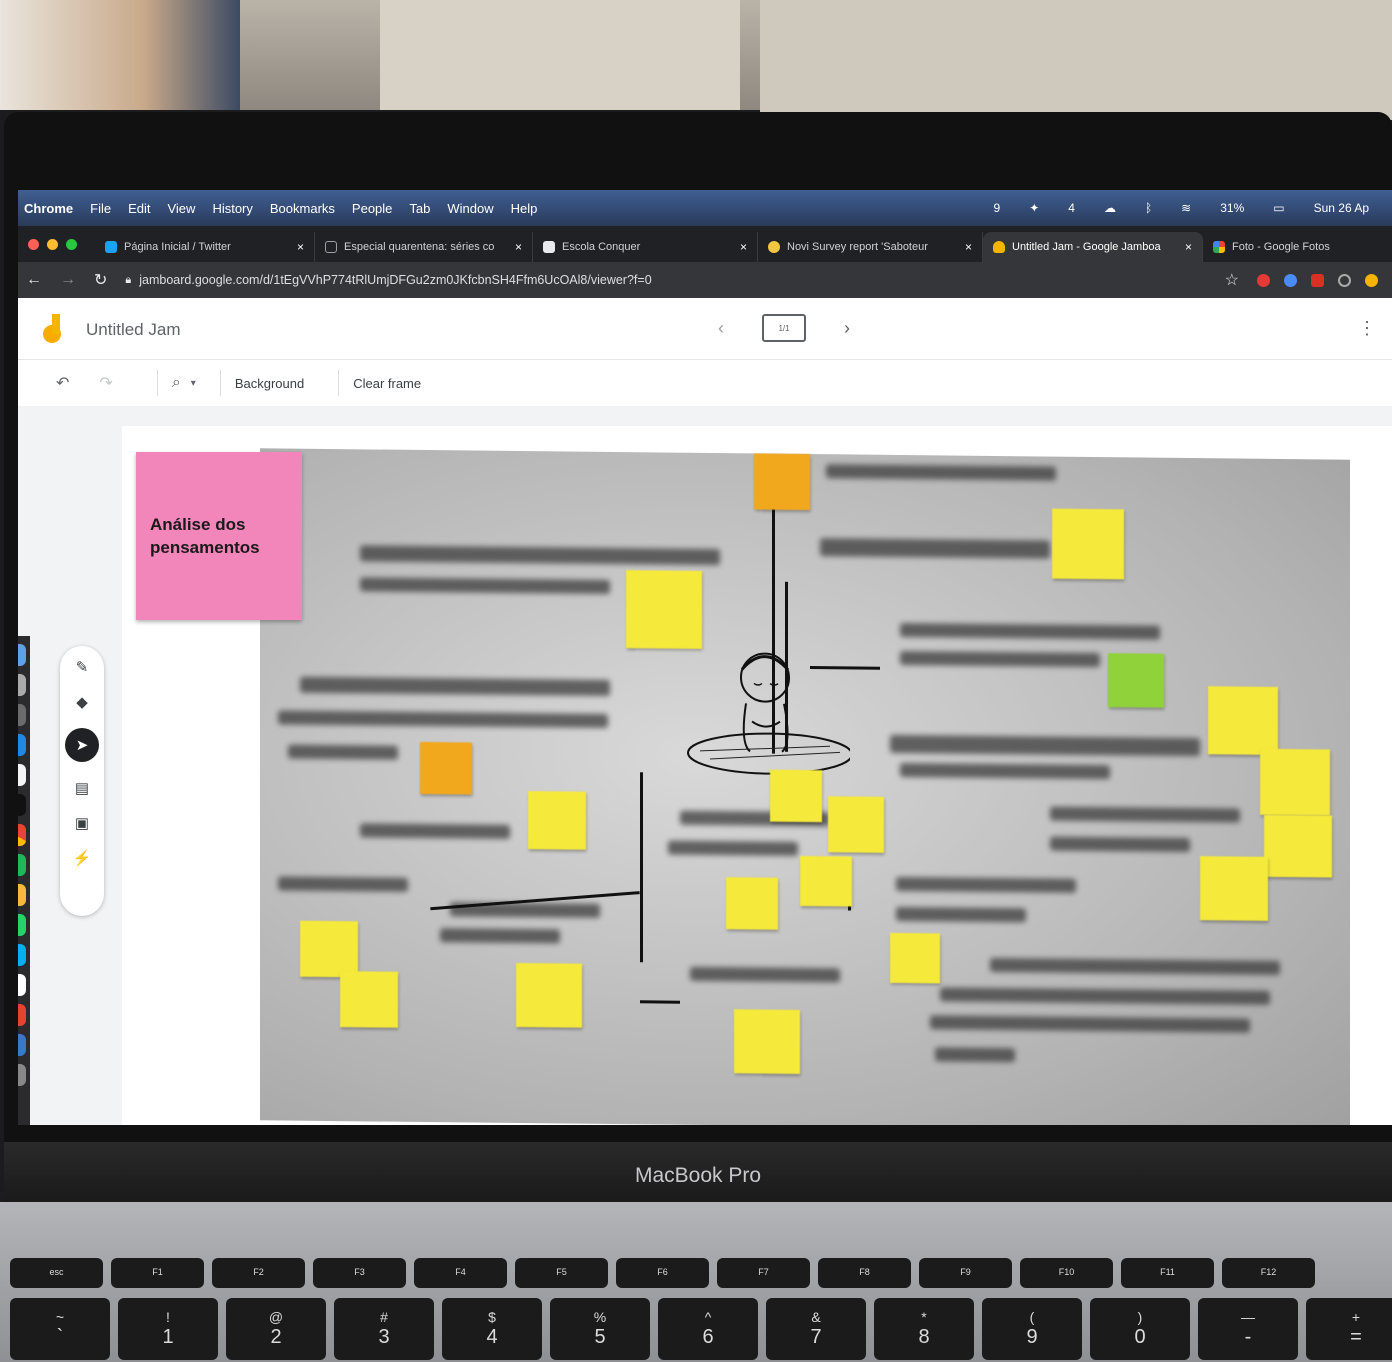 The height and width of the screenshot is (1362, 1392). What do you see at coordinates (22, 1075) in the screenshot?
I see `downloads-icon` at bounding box center [22, 1075].